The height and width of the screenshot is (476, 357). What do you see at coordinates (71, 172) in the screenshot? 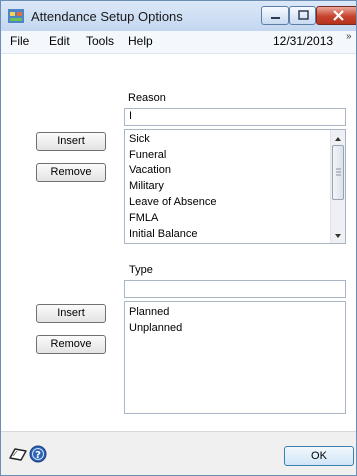
I see `reason-remove-button: Remove` at bounding box center [71, 172].